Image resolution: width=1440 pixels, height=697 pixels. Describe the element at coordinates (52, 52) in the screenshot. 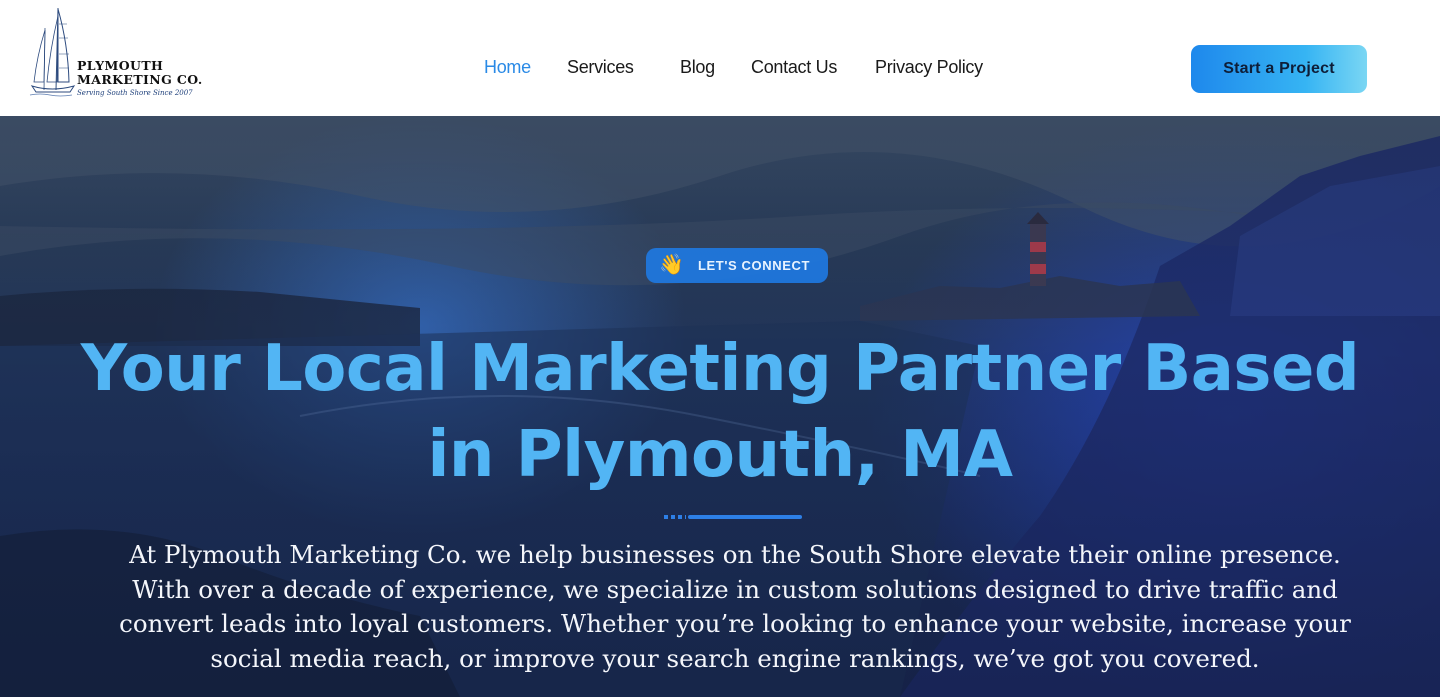

I see `sailboat-icon` at that location.